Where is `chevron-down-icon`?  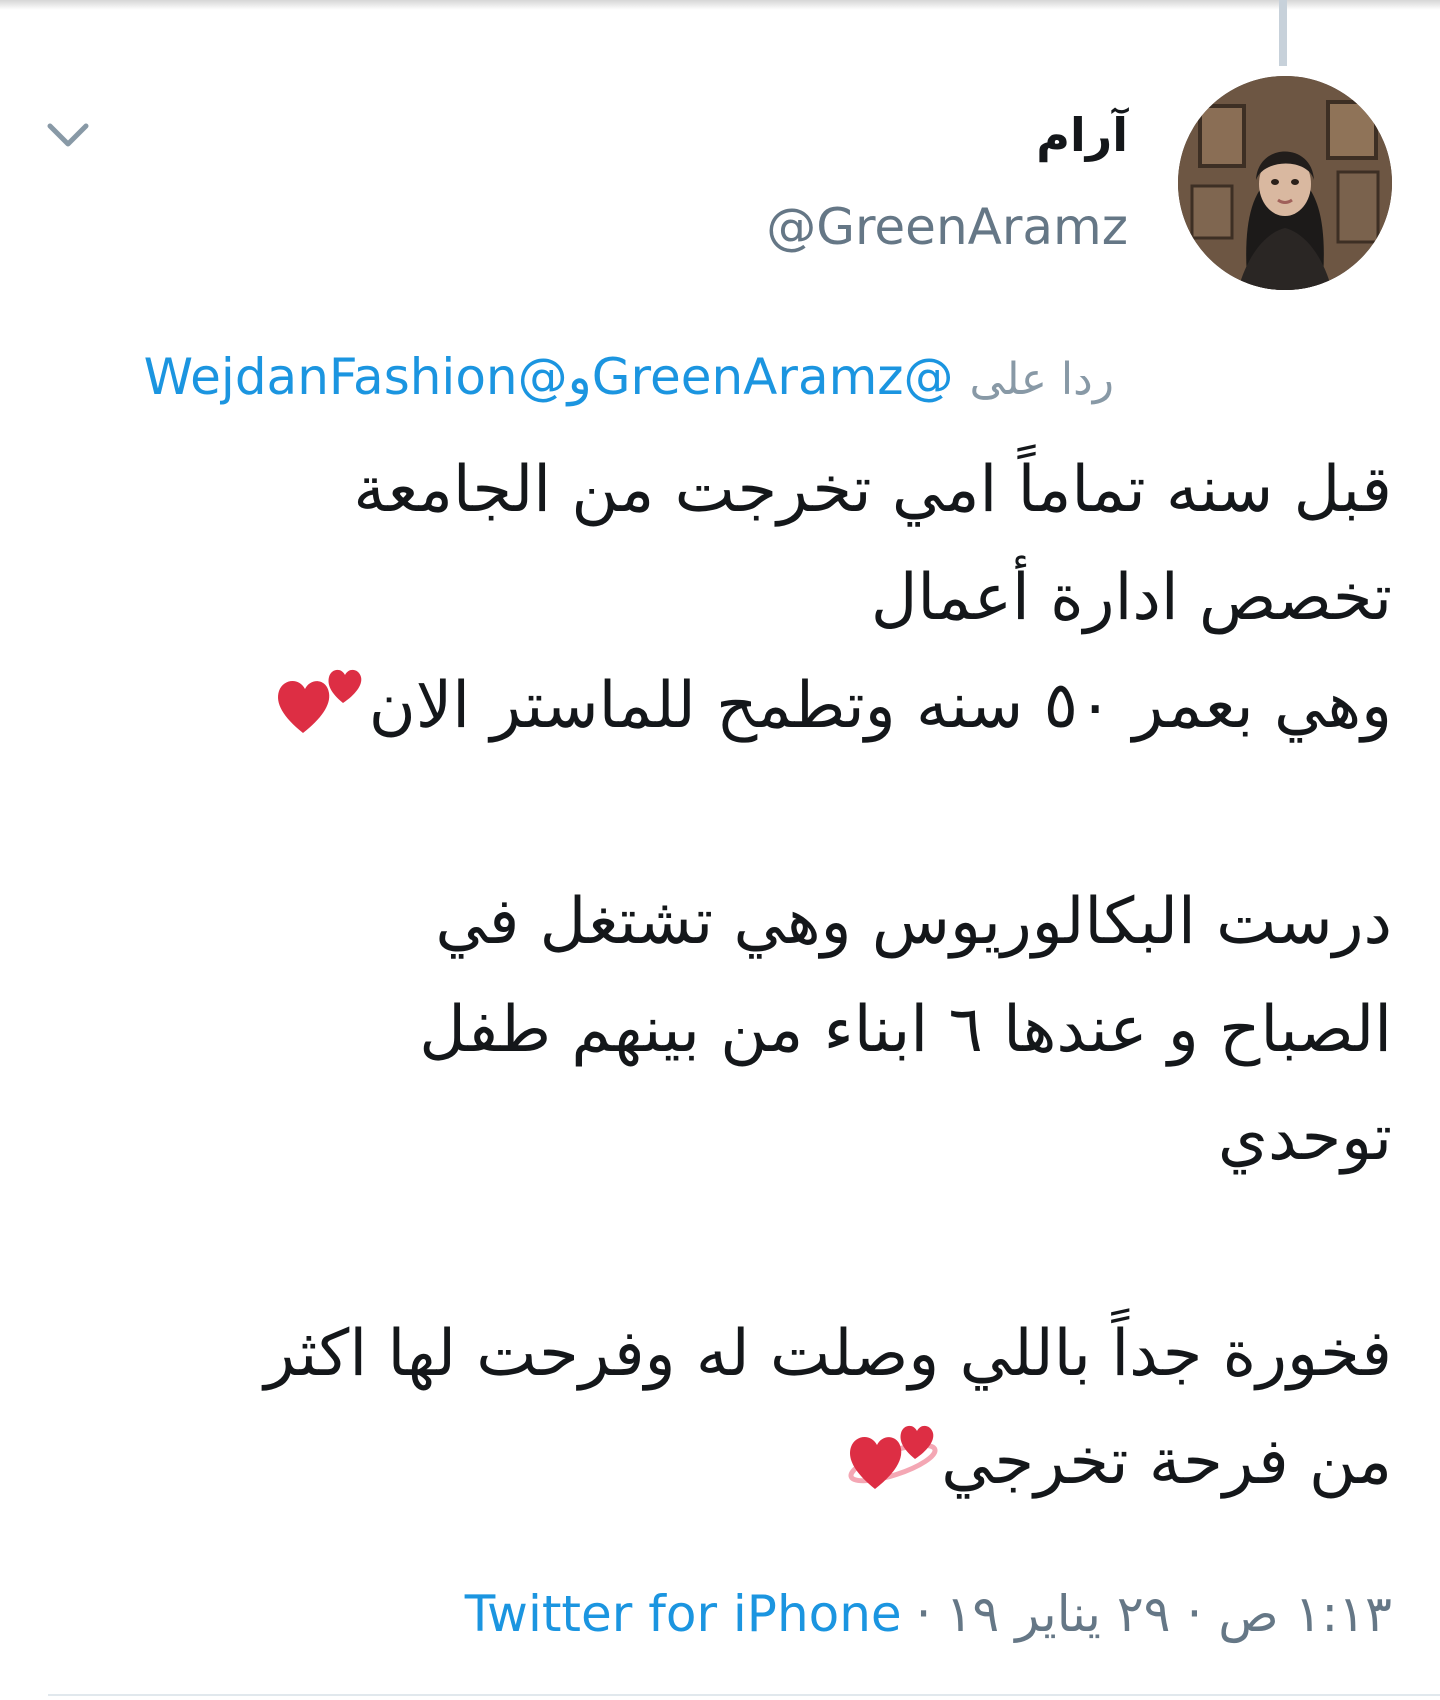 chevron-down-icon is located at coordinates (68, 136).